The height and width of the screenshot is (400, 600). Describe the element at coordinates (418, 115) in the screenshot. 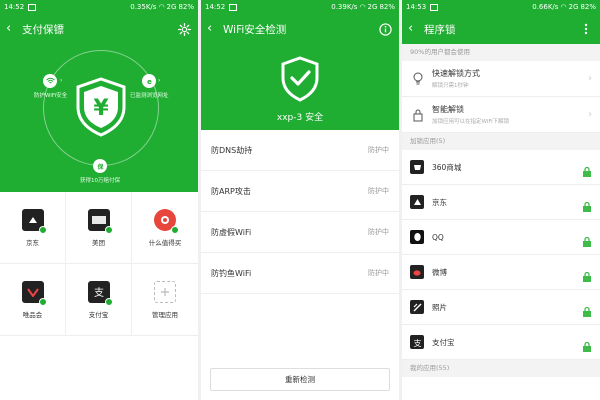

I see `wifi-lock-icon` at that location.